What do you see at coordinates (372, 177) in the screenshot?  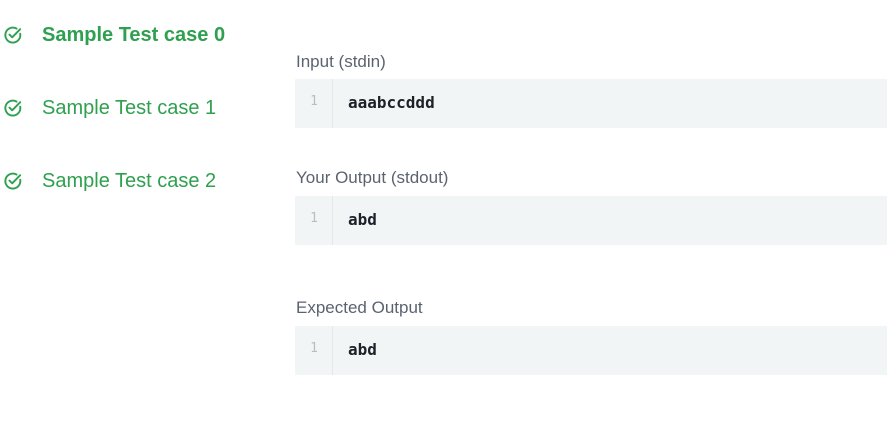 I see `output-title: Your Output (stdout)` at bounding box center [372, 177].